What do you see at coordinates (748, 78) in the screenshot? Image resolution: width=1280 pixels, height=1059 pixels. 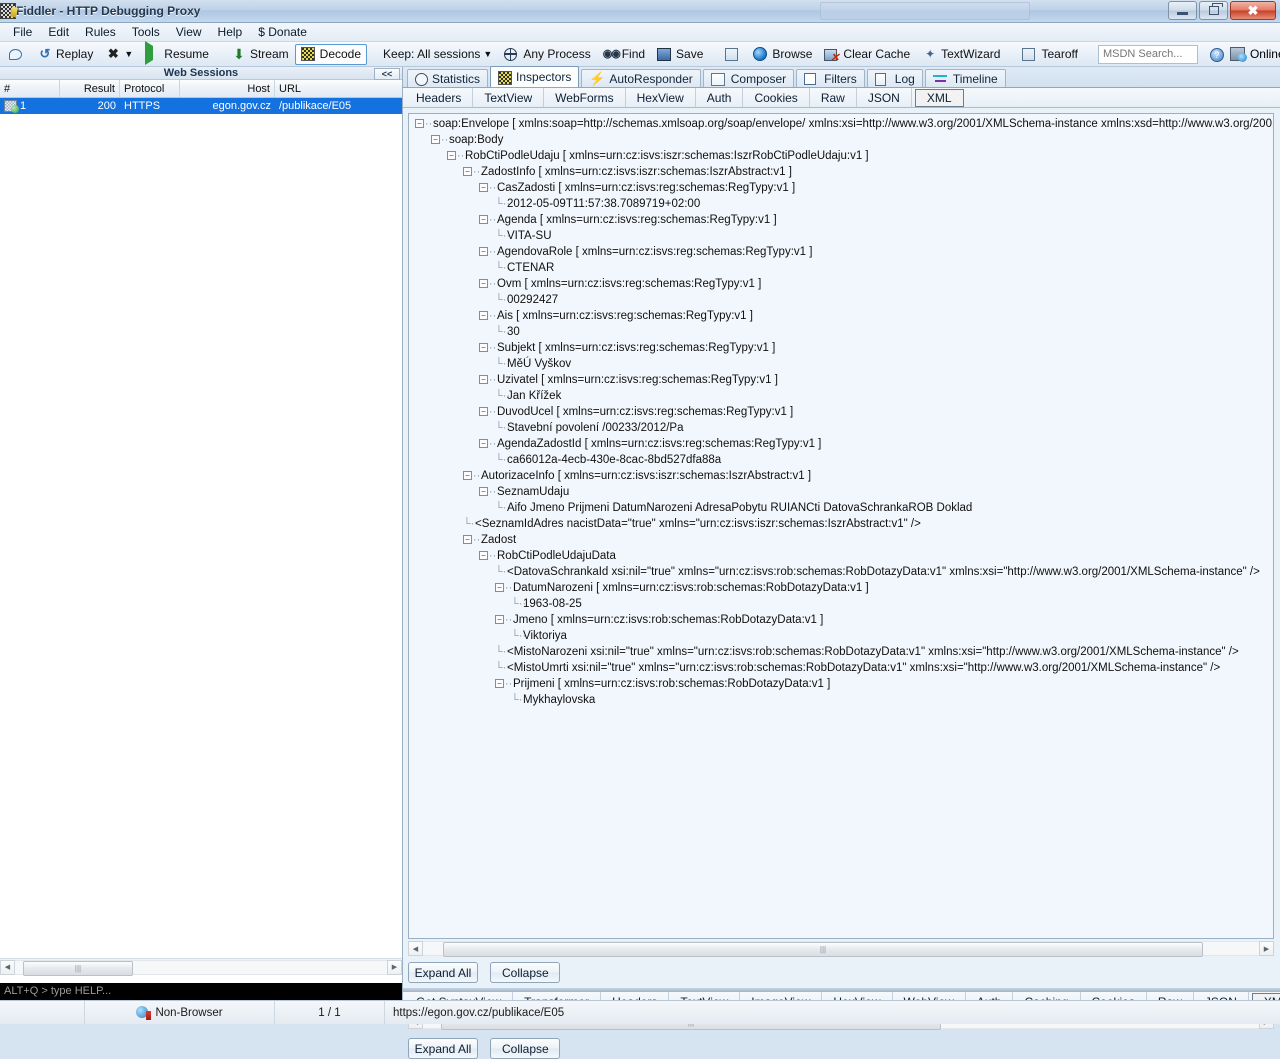 I see `tab-composer: Composer` at bounding box center [748, 78].